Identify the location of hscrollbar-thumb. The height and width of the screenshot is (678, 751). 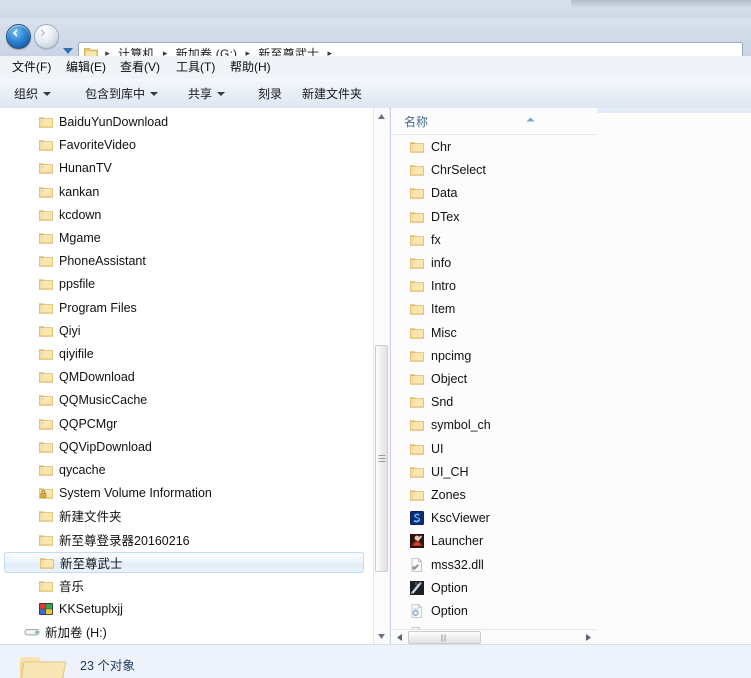
(444, 645).